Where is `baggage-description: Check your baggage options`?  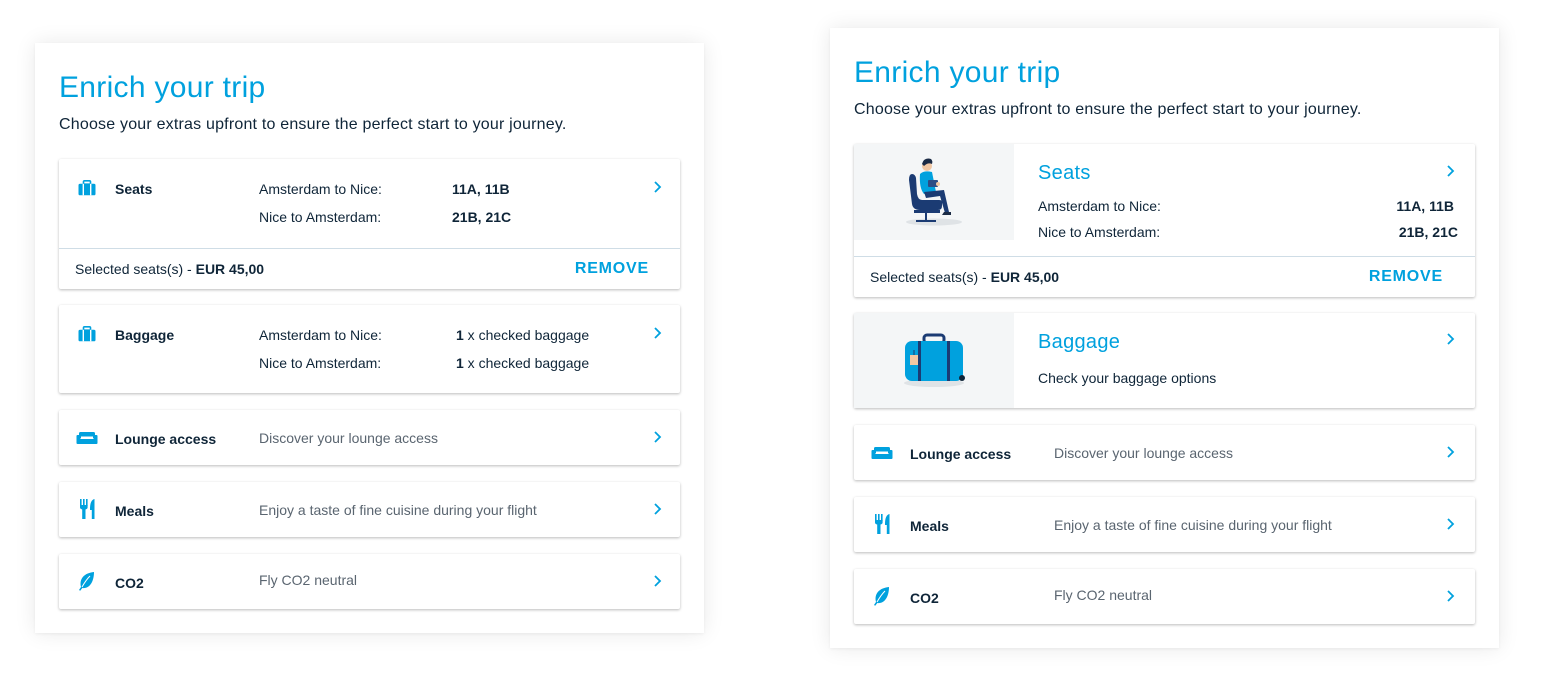 baggage-description: Check your baggage options is located at coordinates (1127, 378).